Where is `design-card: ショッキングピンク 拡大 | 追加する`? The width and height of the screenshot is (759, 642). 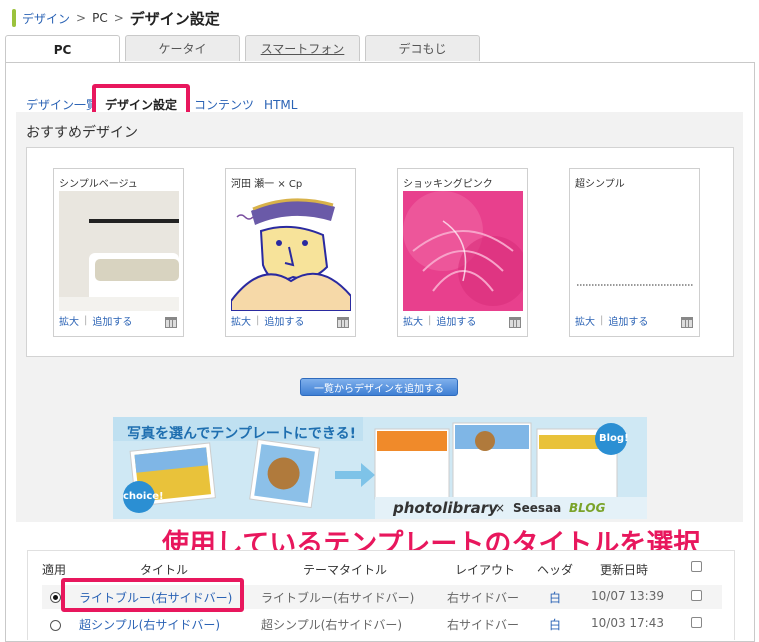
design-card: ショッキングピンク 拡大 | 追加する is located at coordinates (462, 252).